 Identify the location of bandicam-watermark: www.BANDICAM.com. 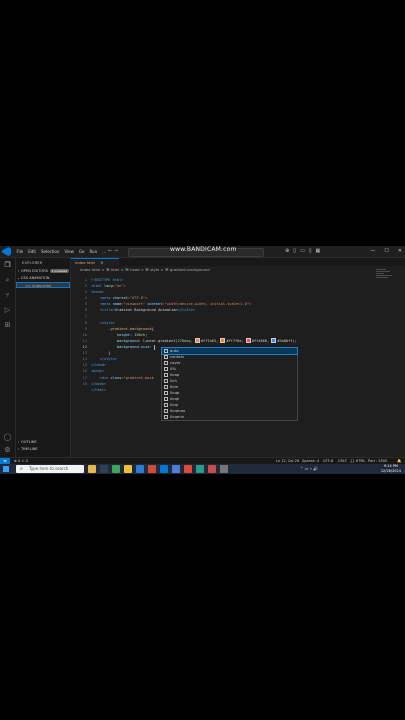
(203, 249).